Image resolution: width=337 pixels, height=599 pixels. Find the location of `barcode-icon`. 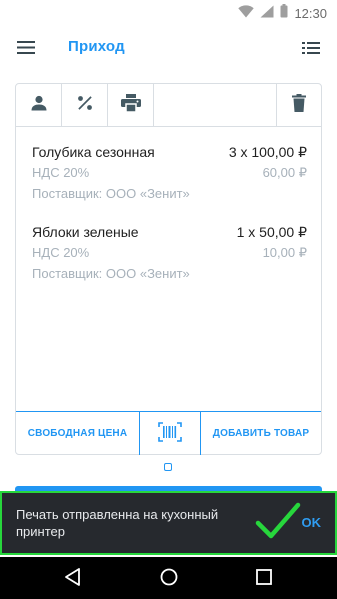

barcode-icon is located at coordinates (170, 433).